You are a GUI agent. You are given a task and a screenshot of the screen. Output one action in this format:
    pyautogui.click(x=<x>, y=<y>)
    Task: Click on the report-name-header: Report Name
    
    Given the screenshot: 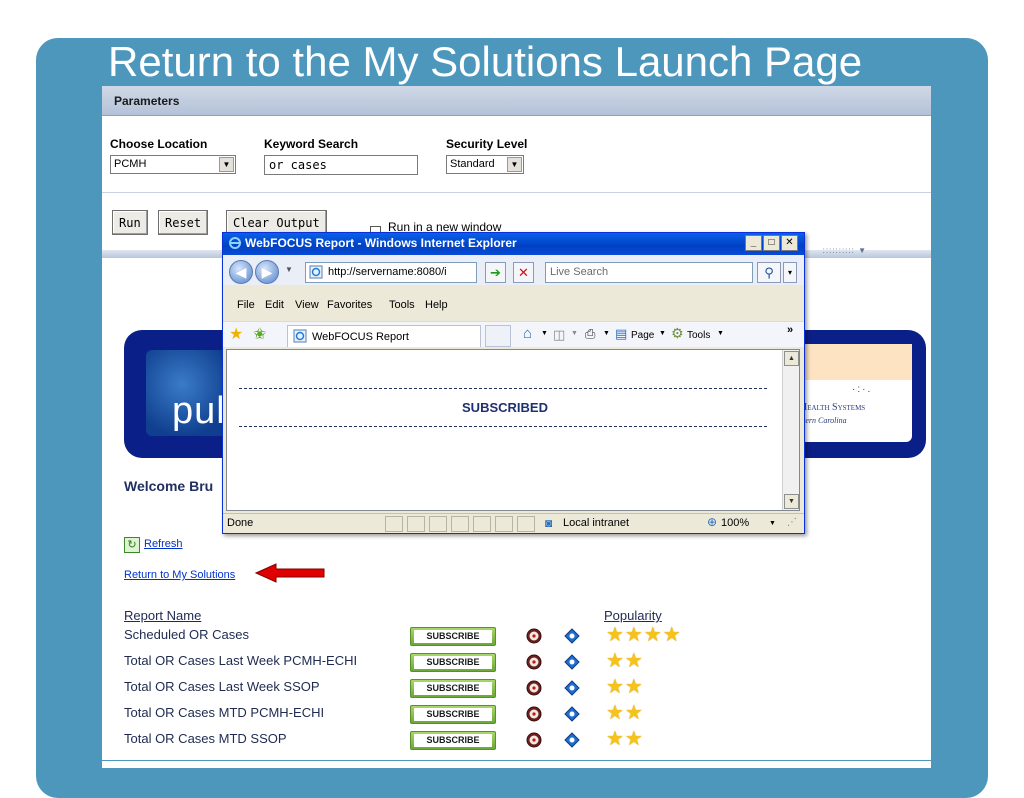 What is the action you would take?
    pyautogui.click(x=163, y=615)
    